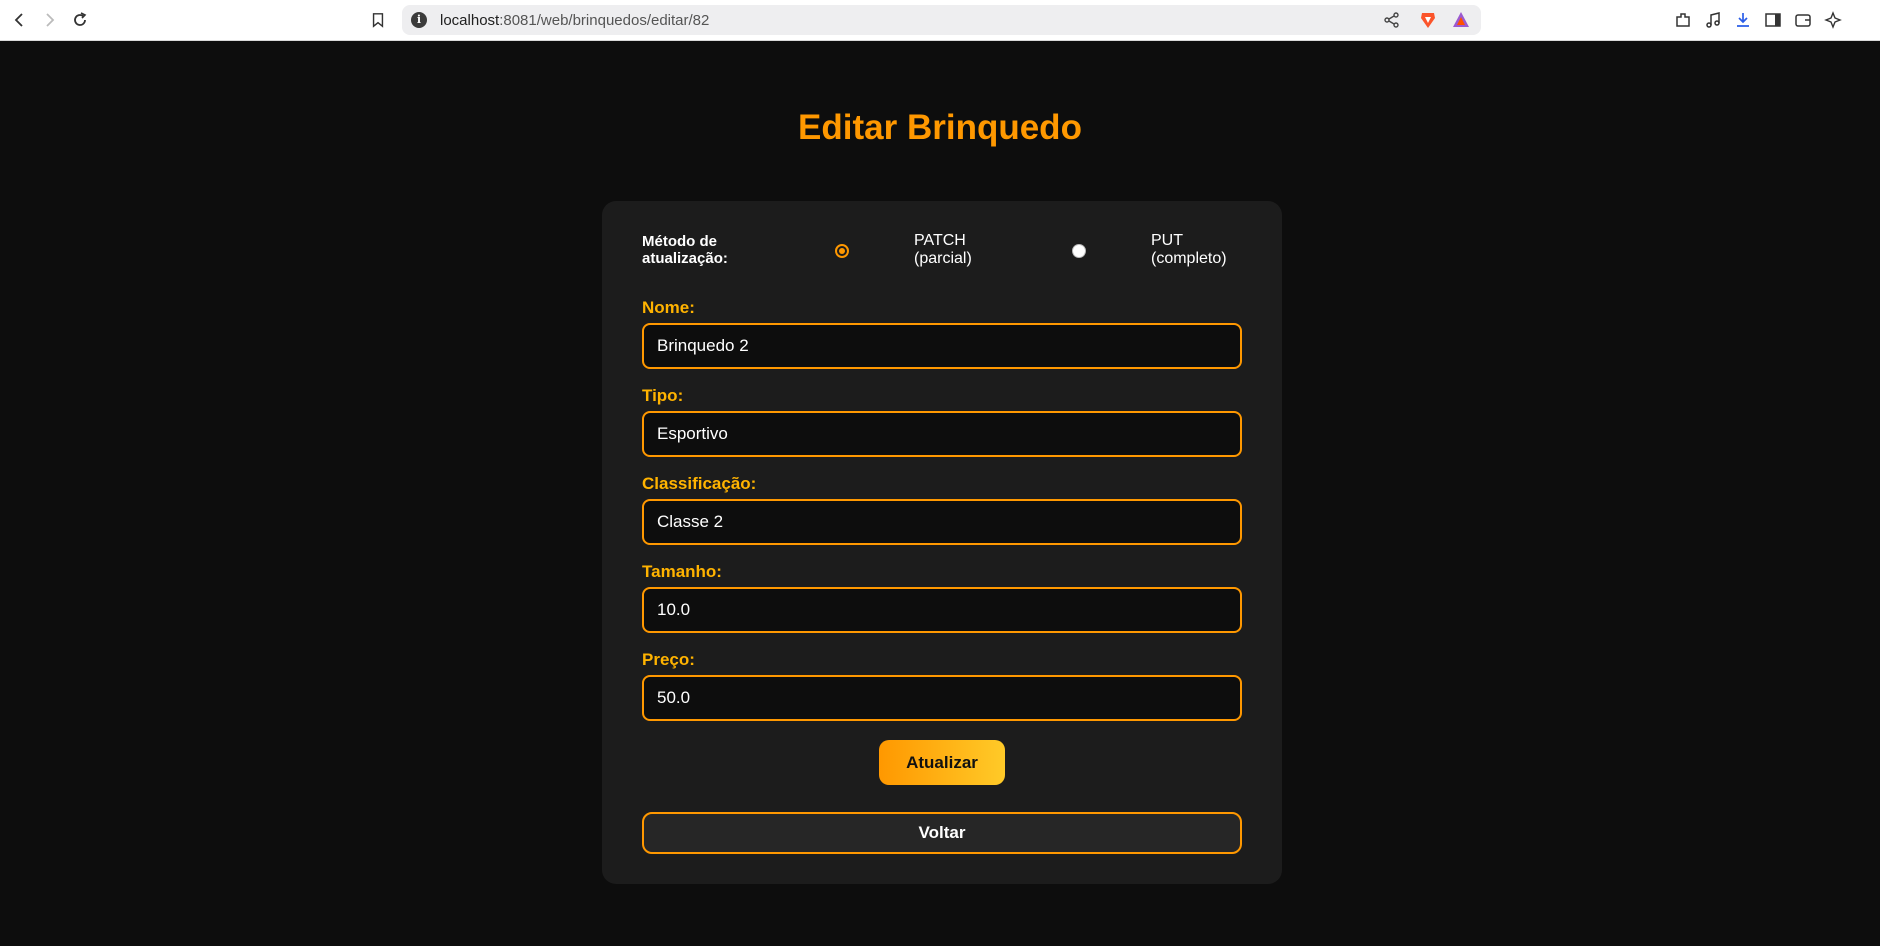 This screenshot has height=946, width=1880. I want to click on radio-option-label-line: PATCH, so click(940, 240).